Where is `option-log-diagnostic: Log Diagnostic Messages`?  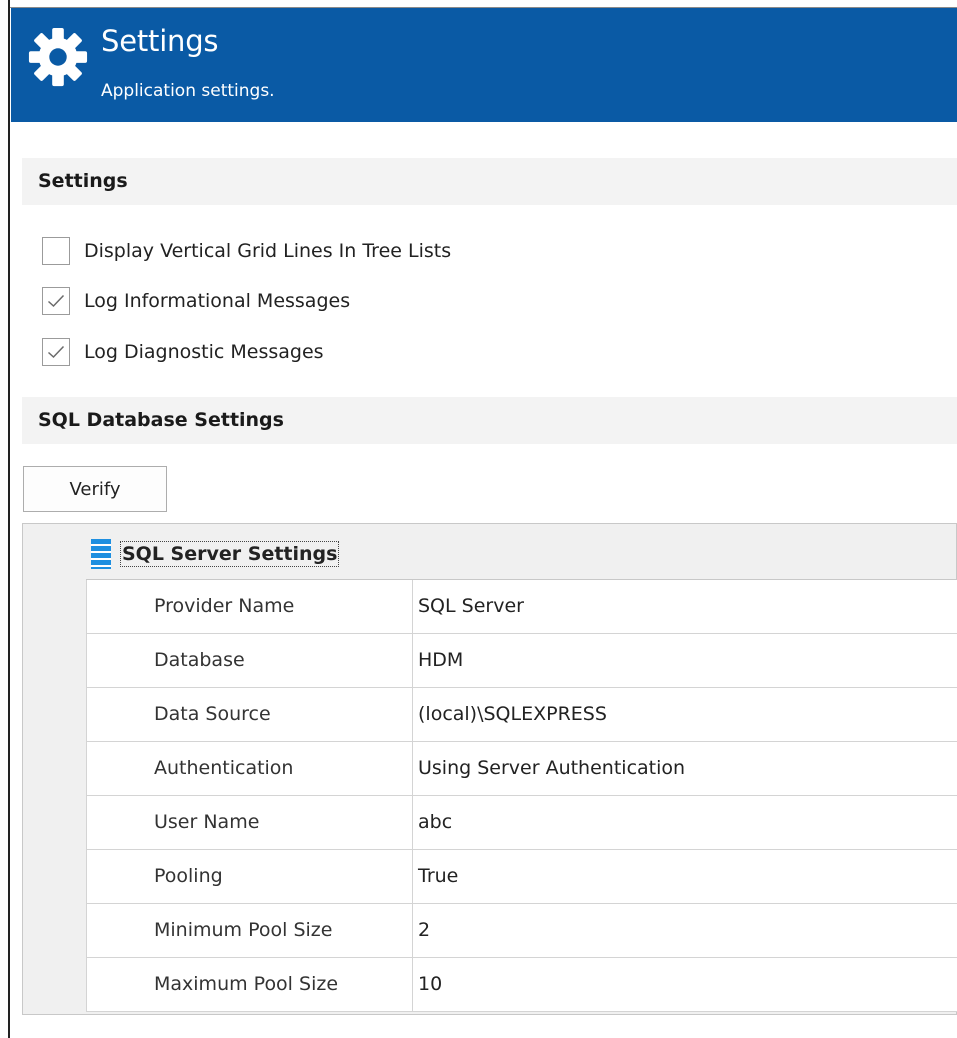 option-log-diagnostic: Log Diagnostic Messages is located at coordinates (183, 352).